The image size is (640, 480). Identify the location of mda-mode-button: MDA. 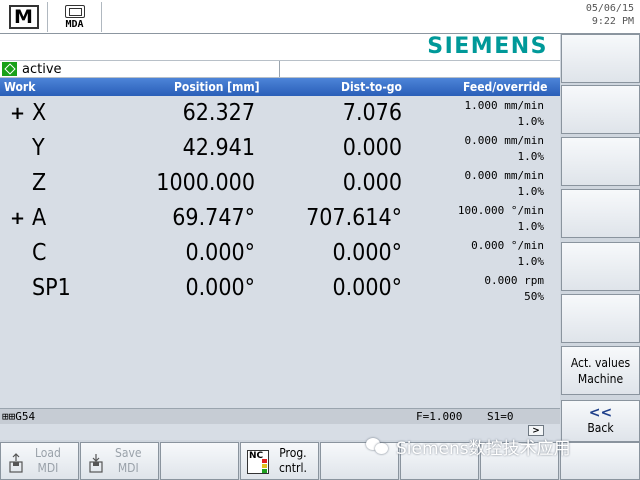
(75, 17).